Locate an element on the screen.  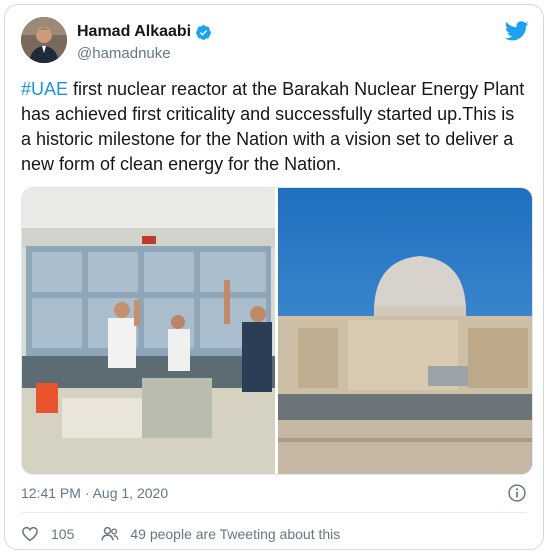
hashtag-link: #UAE is located at coordinates (44, 89).